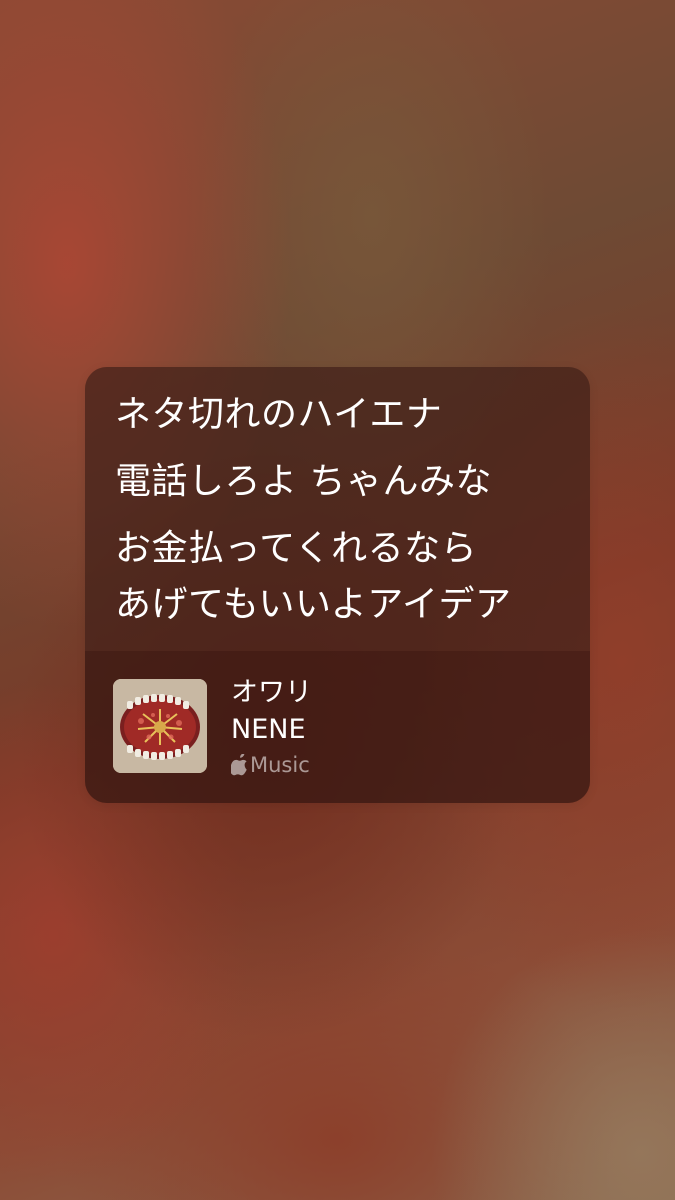 This screenshot has height=1200, width=675. I want to click on lyric-line: お金払ってくれるなら, so click(296, 548).